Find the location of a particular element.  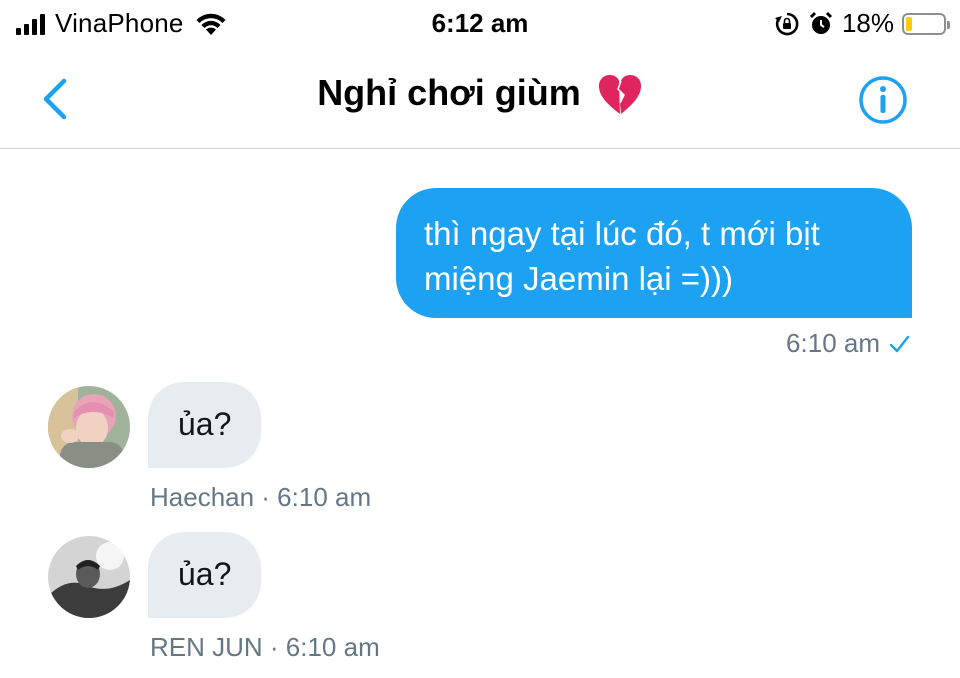

conversation-title: Nghỉ chơi giùm is located at coordinates (480, 94).